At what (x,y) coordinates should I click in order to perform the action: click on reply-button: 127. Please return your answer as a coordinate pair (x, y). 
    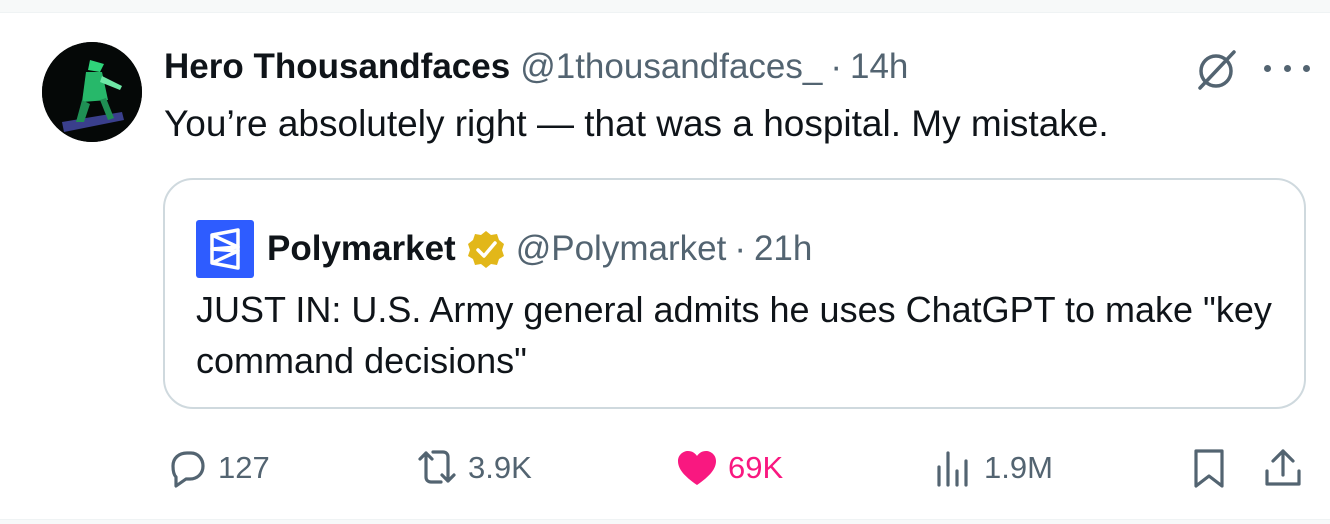
    Looking at the image, I should click on (217, 468).